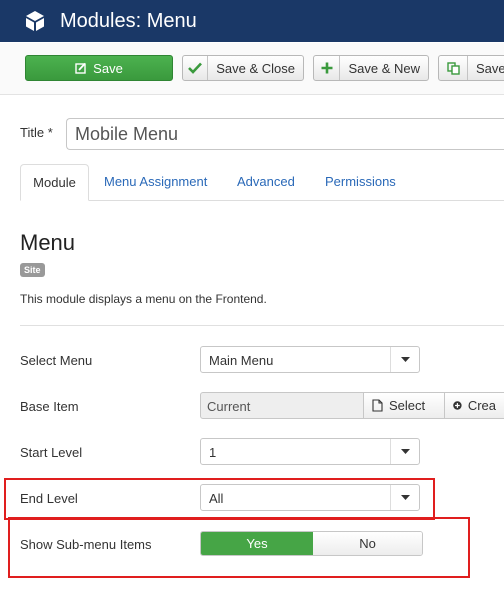 The image size is (504, 604). I want to click on save-button: Save, so click(99, 68).